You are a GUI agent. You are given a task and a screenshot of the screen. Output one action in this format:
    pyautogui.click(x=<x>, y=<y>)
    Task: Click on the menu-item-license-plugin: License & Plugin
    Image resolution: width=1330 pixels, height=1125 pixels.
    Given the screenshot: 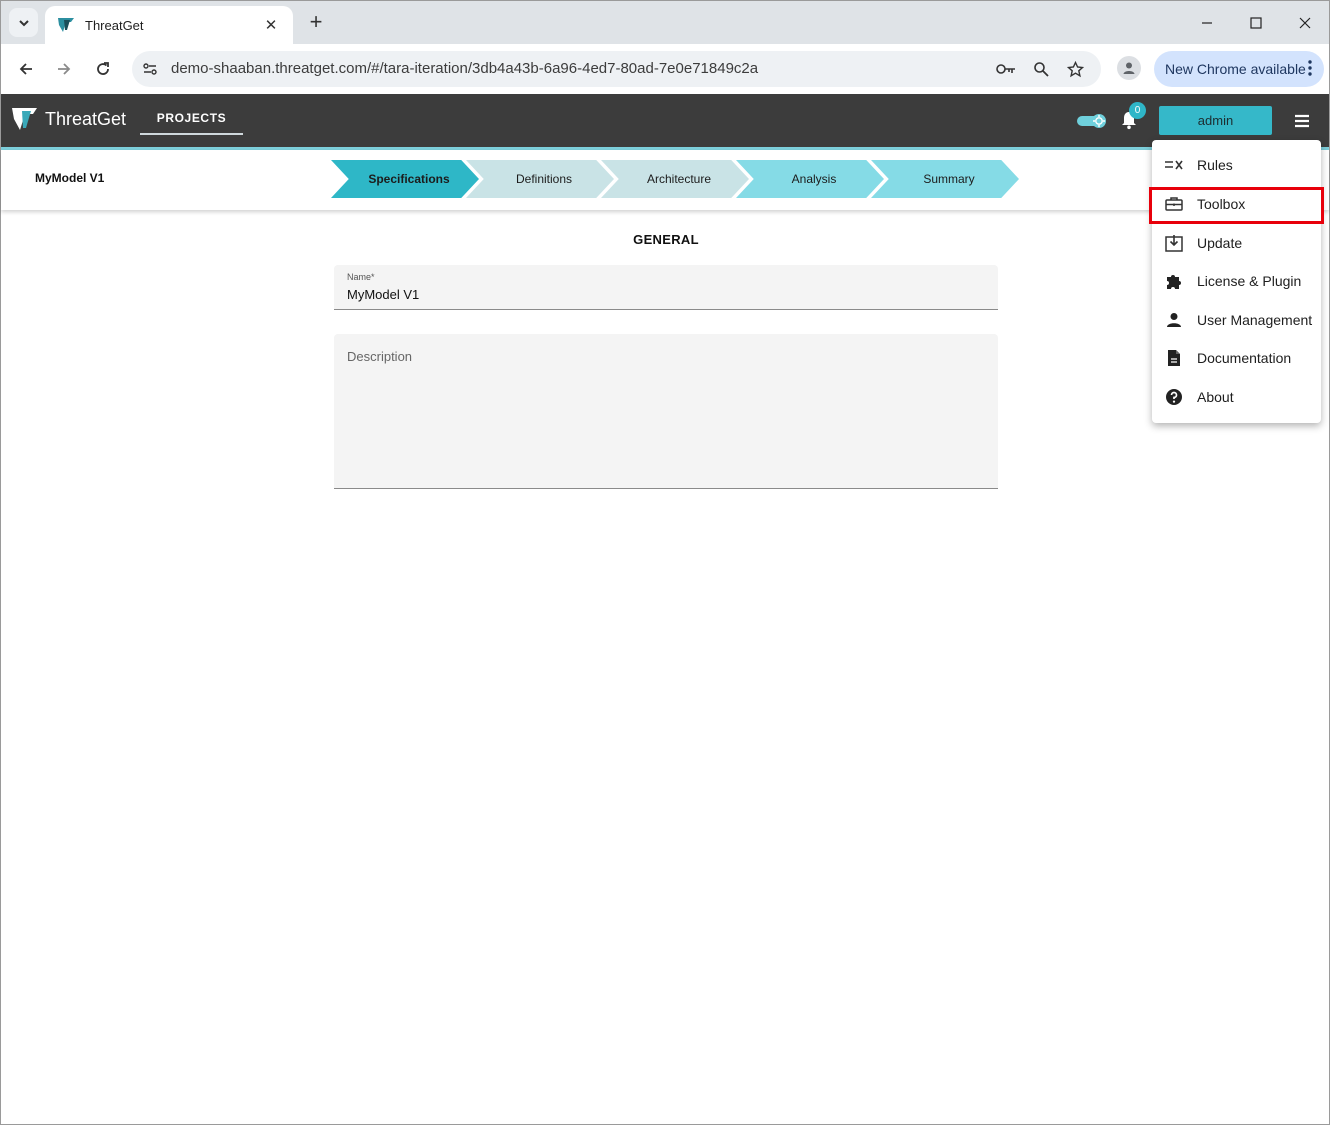 What is the action you would take?
    pyautogui.click(x=1236, y=281)
    